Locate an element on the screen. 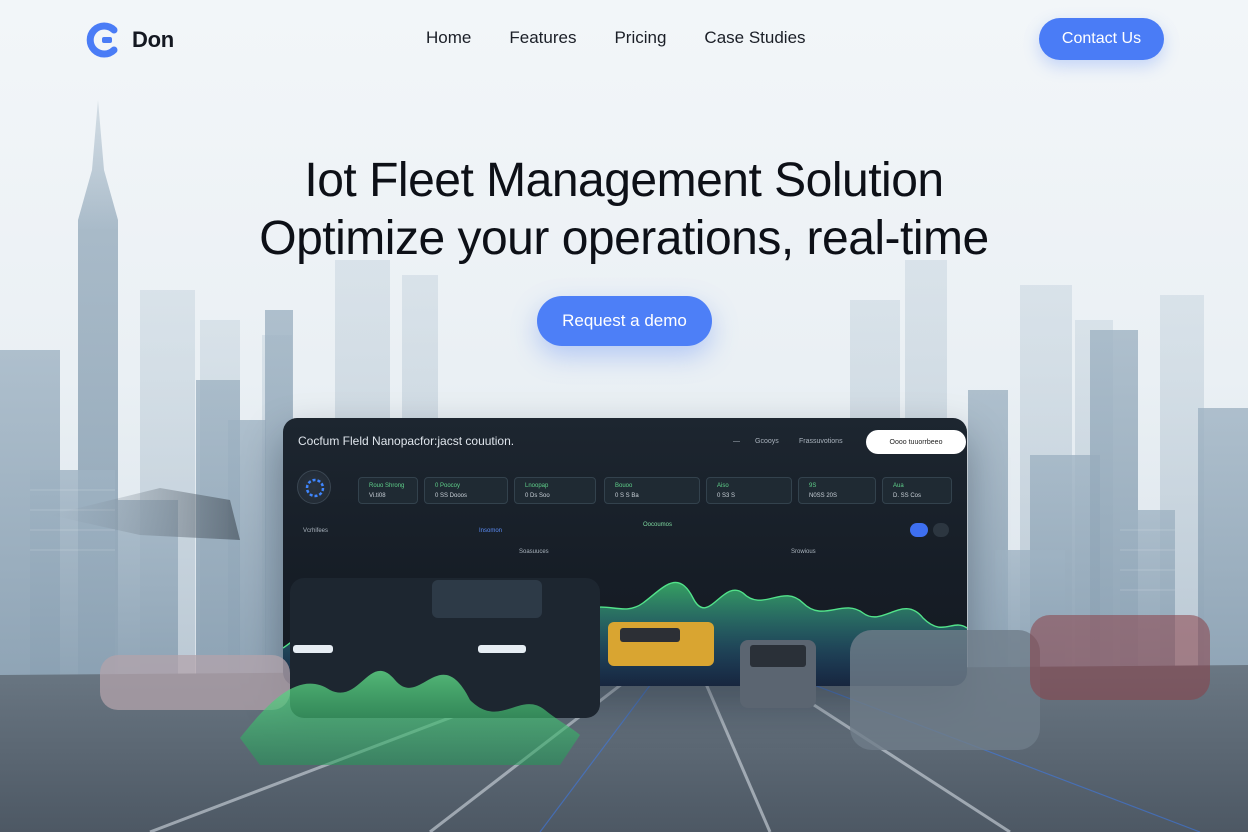 This screenshot has width=1248, height=832. stat-card: Rouo Shrong Vi.ti08 is located at coordinates (388, 490).